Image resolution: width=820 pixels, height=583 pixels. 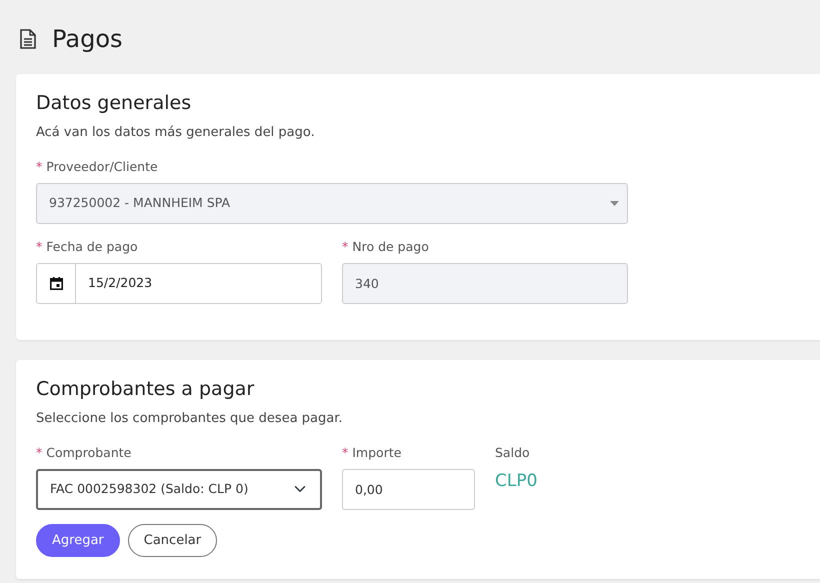 What do you see at coordinates (114, 103) in the screenshot?
I see `section-title: Datos generales` at bounding box center [114, 103].